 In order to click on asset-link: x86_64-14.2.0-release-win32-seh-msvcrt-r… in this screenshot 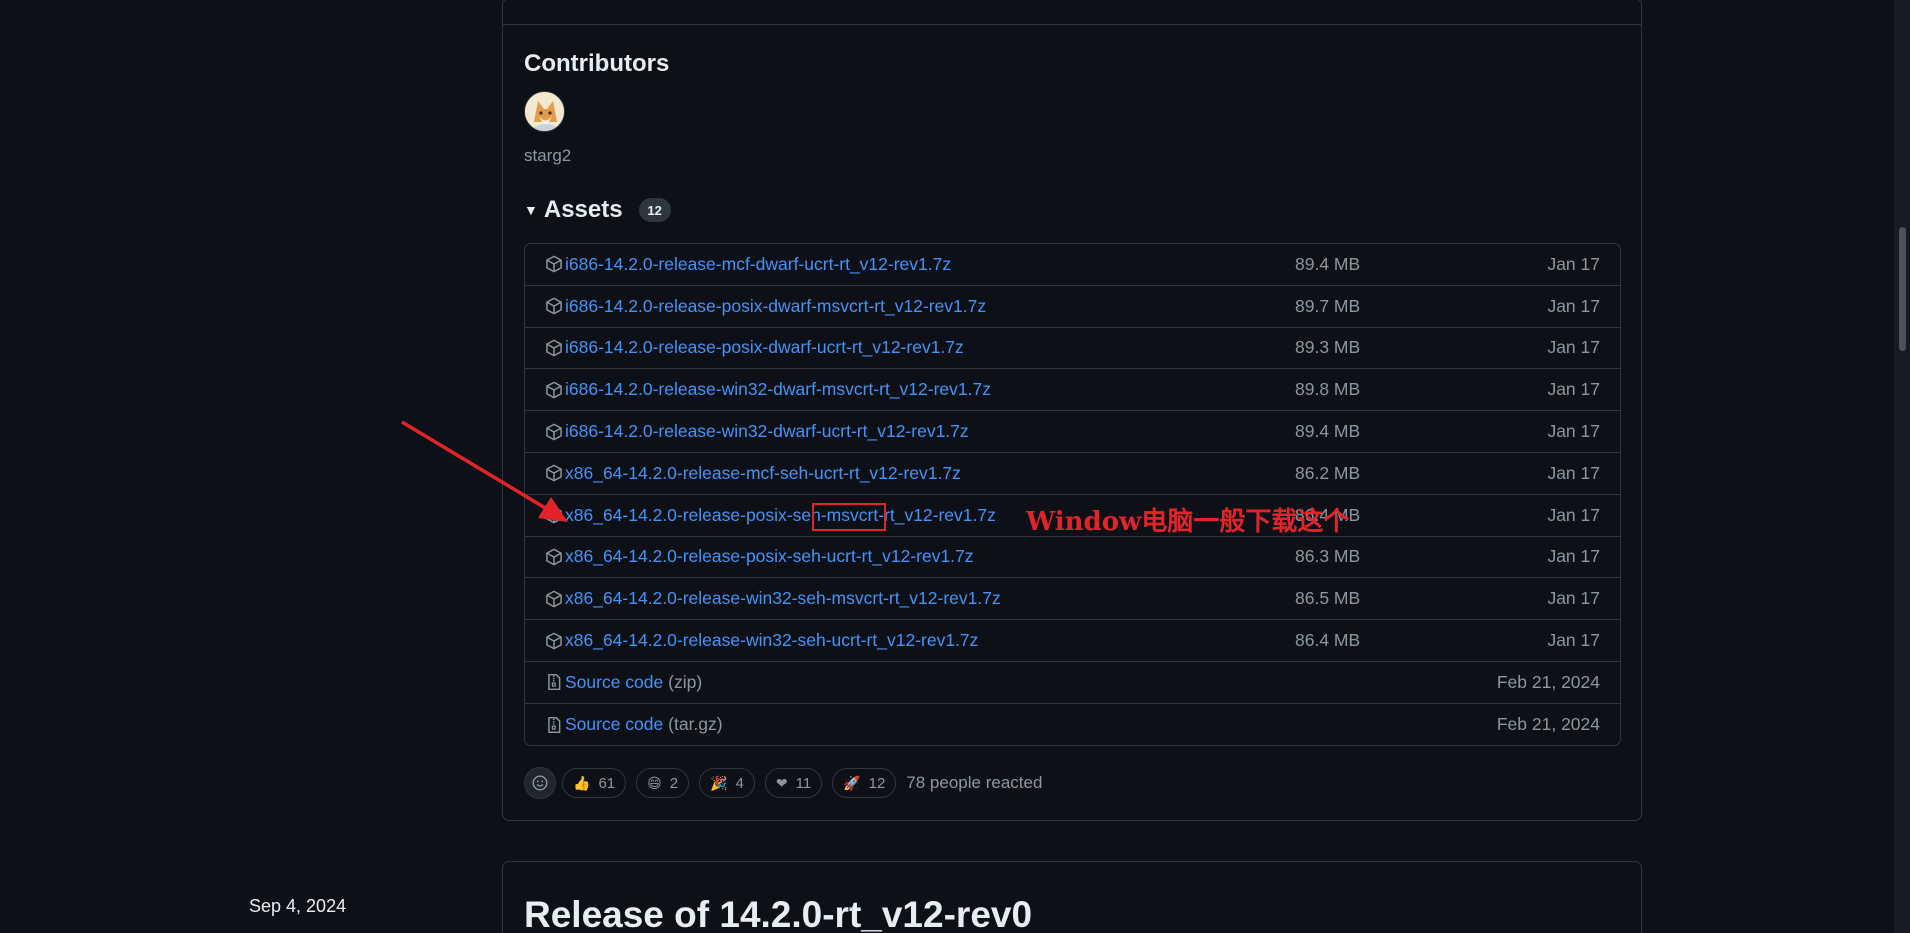, I will do `click(783, 598)`.